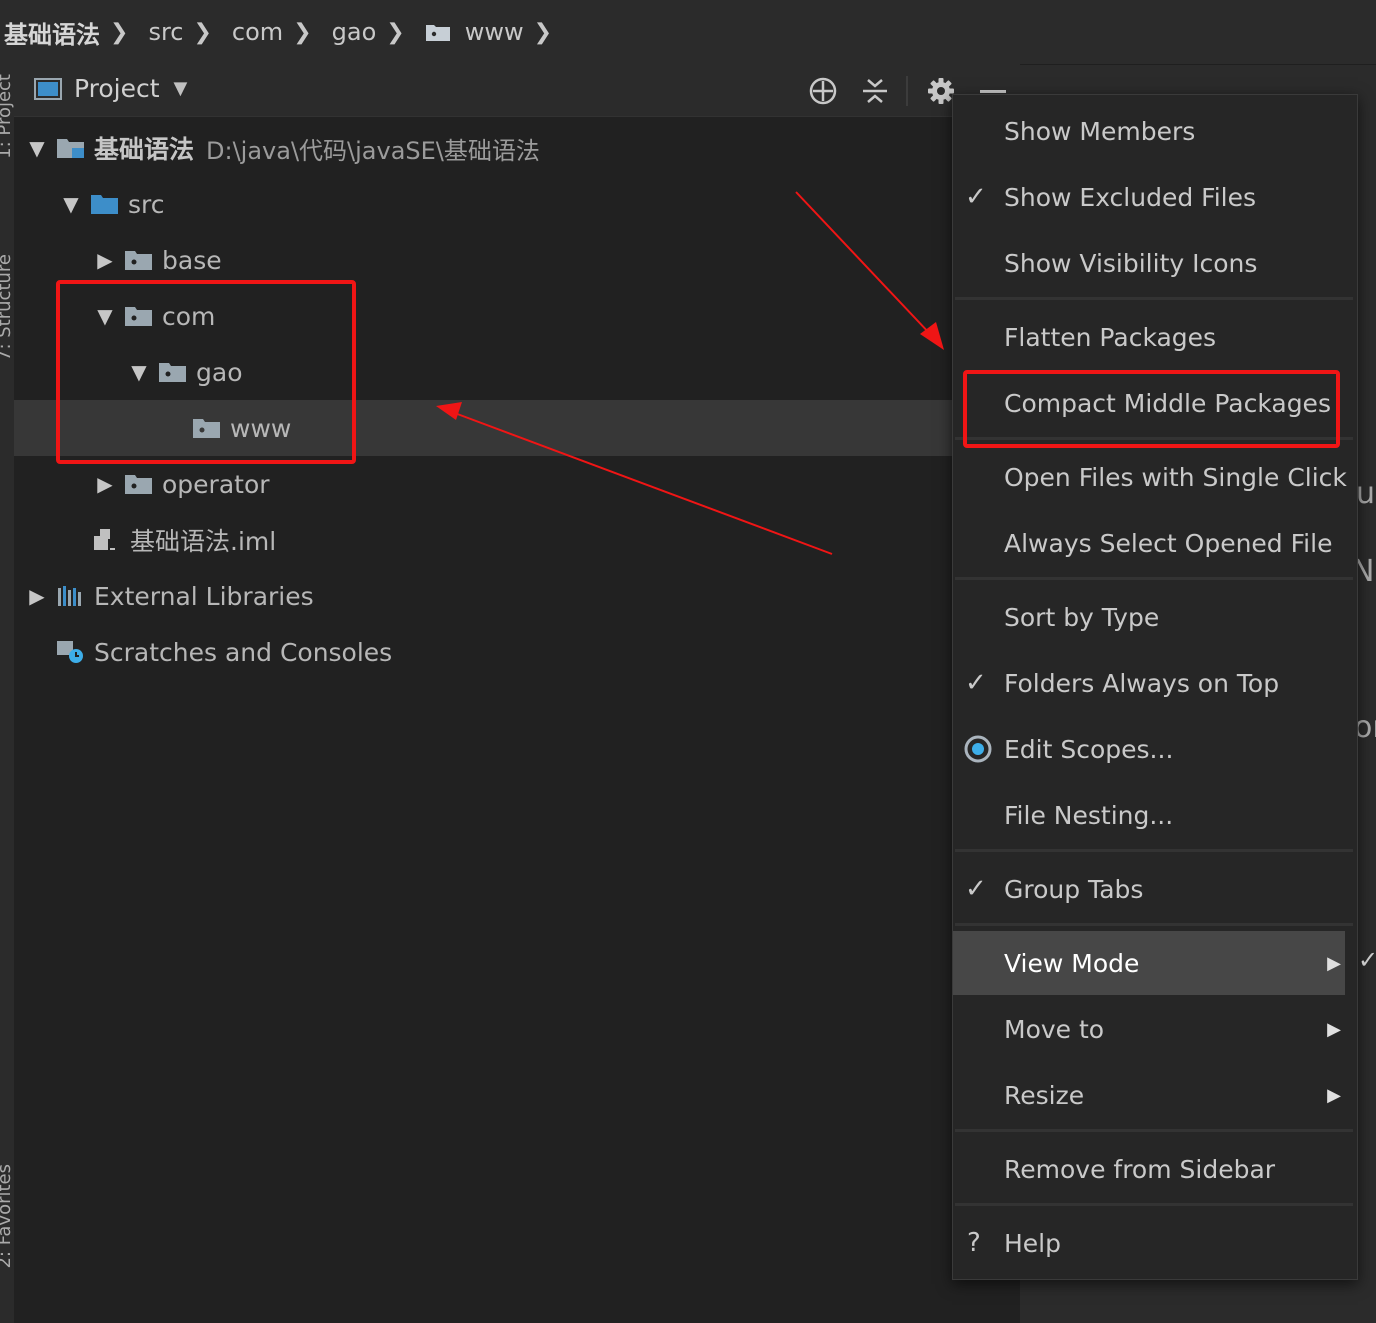 The height and width of the screenshot is (1323, 1376). Describe the element at coordinates (634, 478) in the screenshot. I see `annotation-arrow-to-tree` at that location.